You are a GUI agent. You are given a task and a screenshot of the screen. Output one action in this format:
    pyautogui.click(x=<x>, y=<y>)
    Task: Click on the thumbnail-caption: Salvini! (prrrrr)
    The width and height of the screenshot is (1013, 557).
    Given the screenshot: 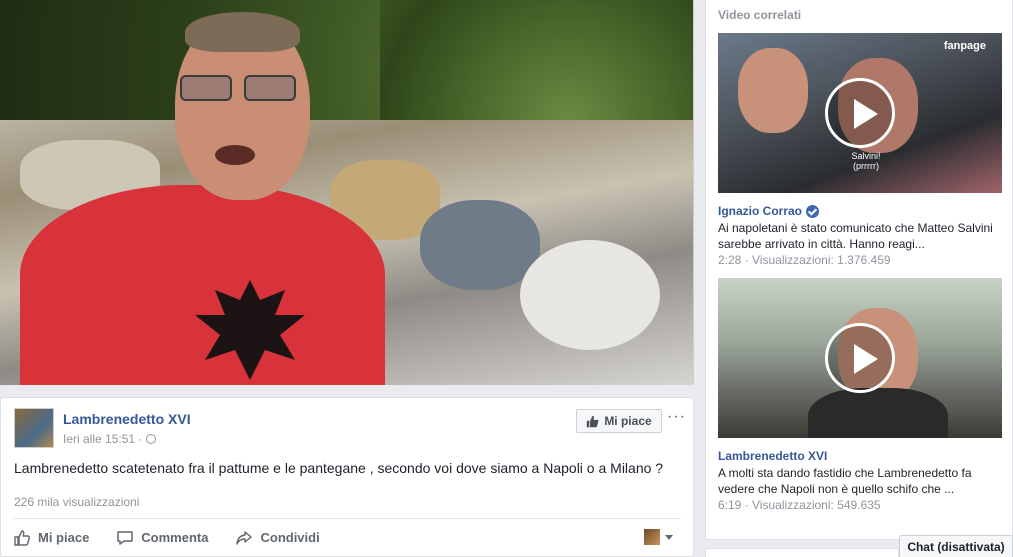 What is the action you would take?
    pyautogui.click(x=866, y=161)
    